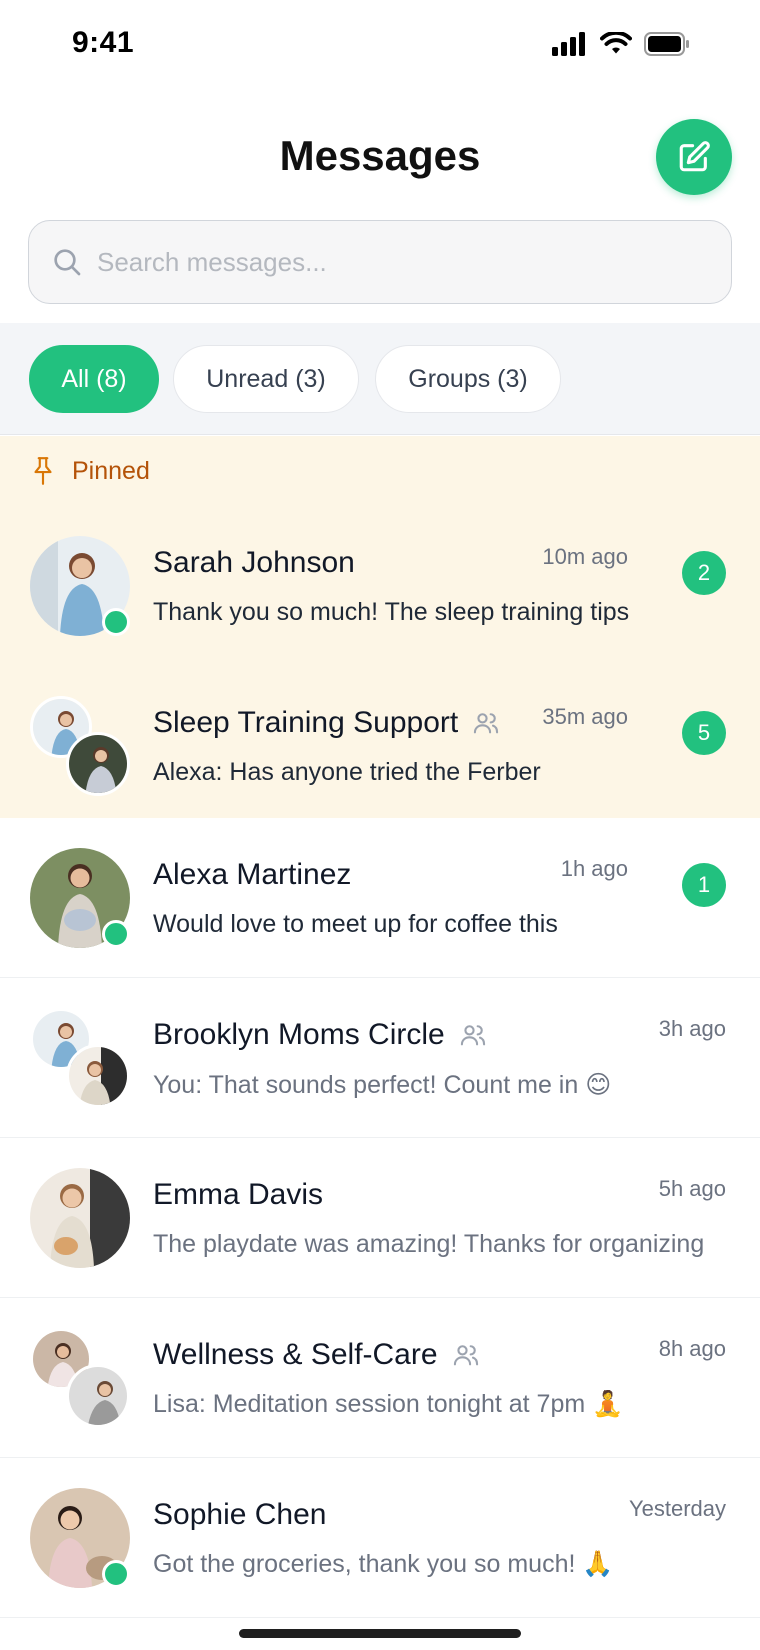 This screenshot has height=1650, width=760. What do you see at coordinates (585, 556) in the screenshot?
I see `message-time: 10m ago` at bounding box center [585, 556].